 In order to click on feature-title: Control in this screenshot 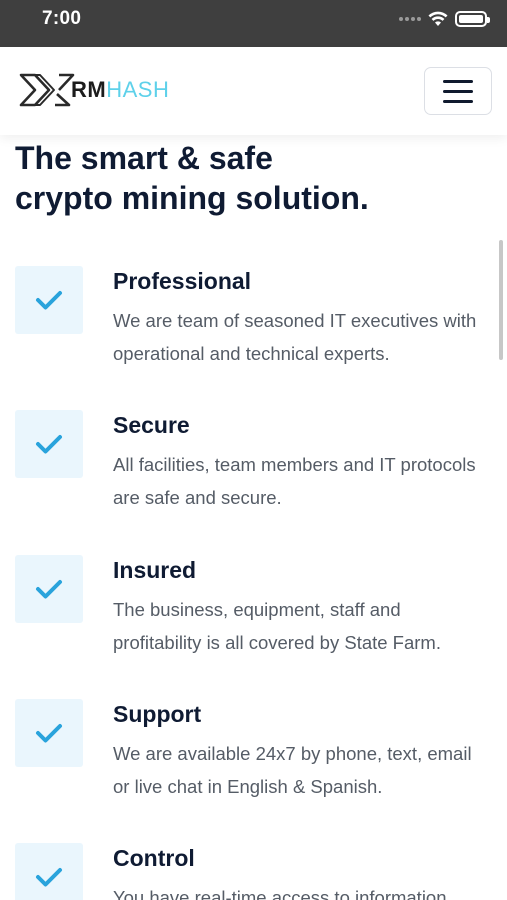, I will do `click(154, 858)`.